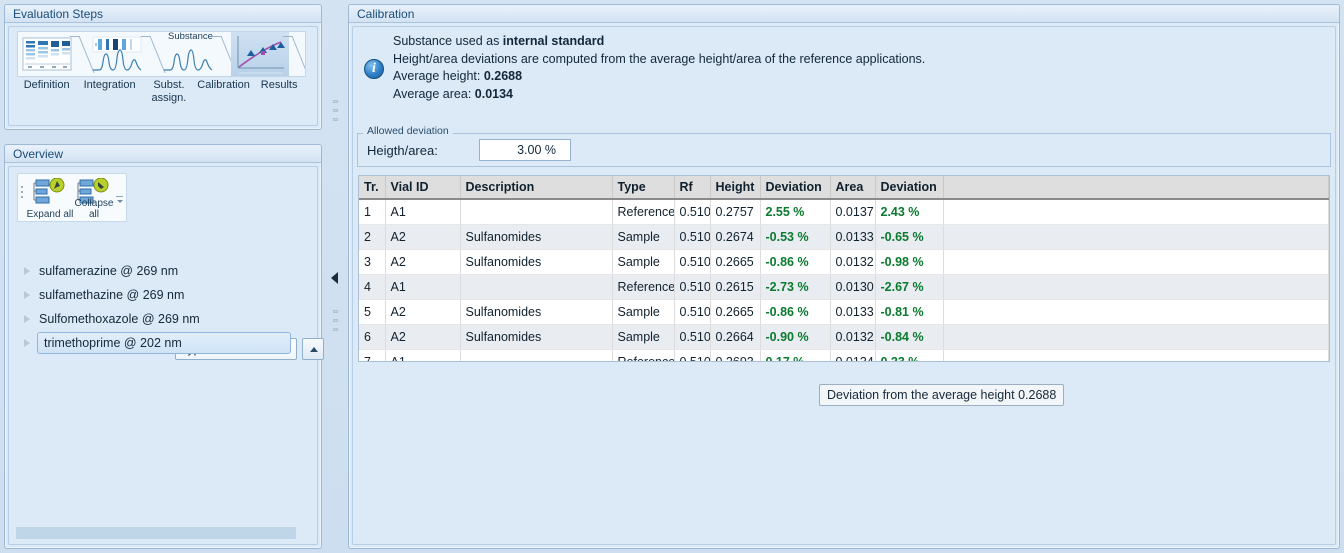  I want to click on tree-item-sulfamethazine: sulfamethazine @ 269 nm, so click(155, 295).